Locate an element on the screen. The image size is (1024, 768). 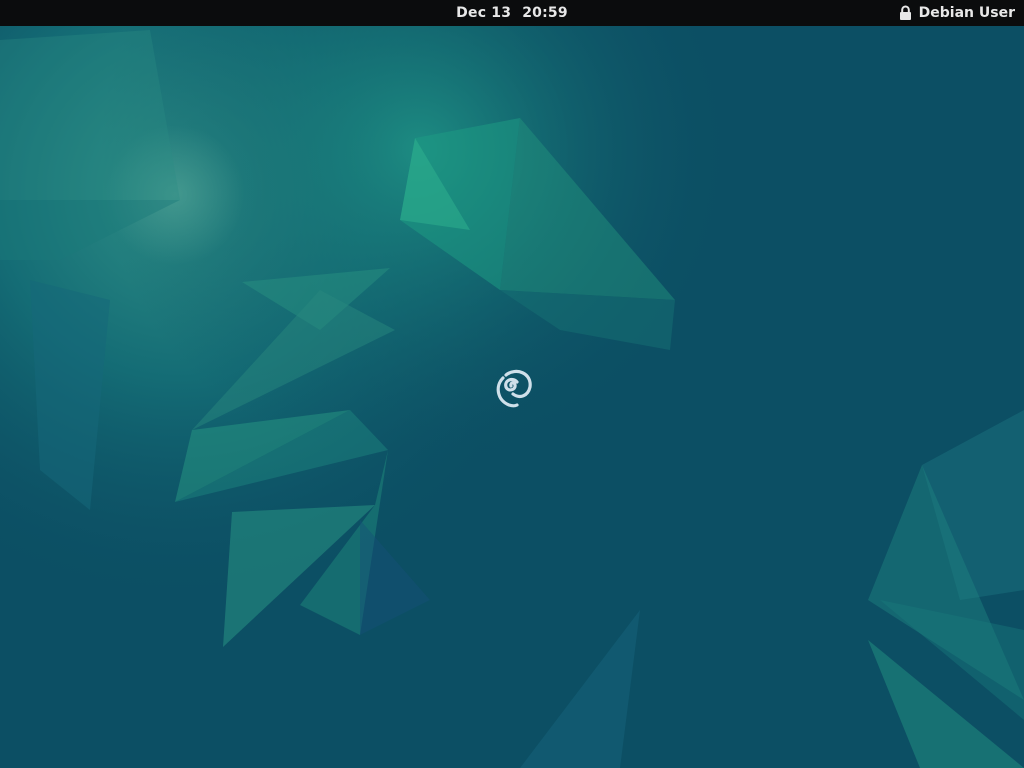
debian-swirl-icon is located at coordinates (514, 388).